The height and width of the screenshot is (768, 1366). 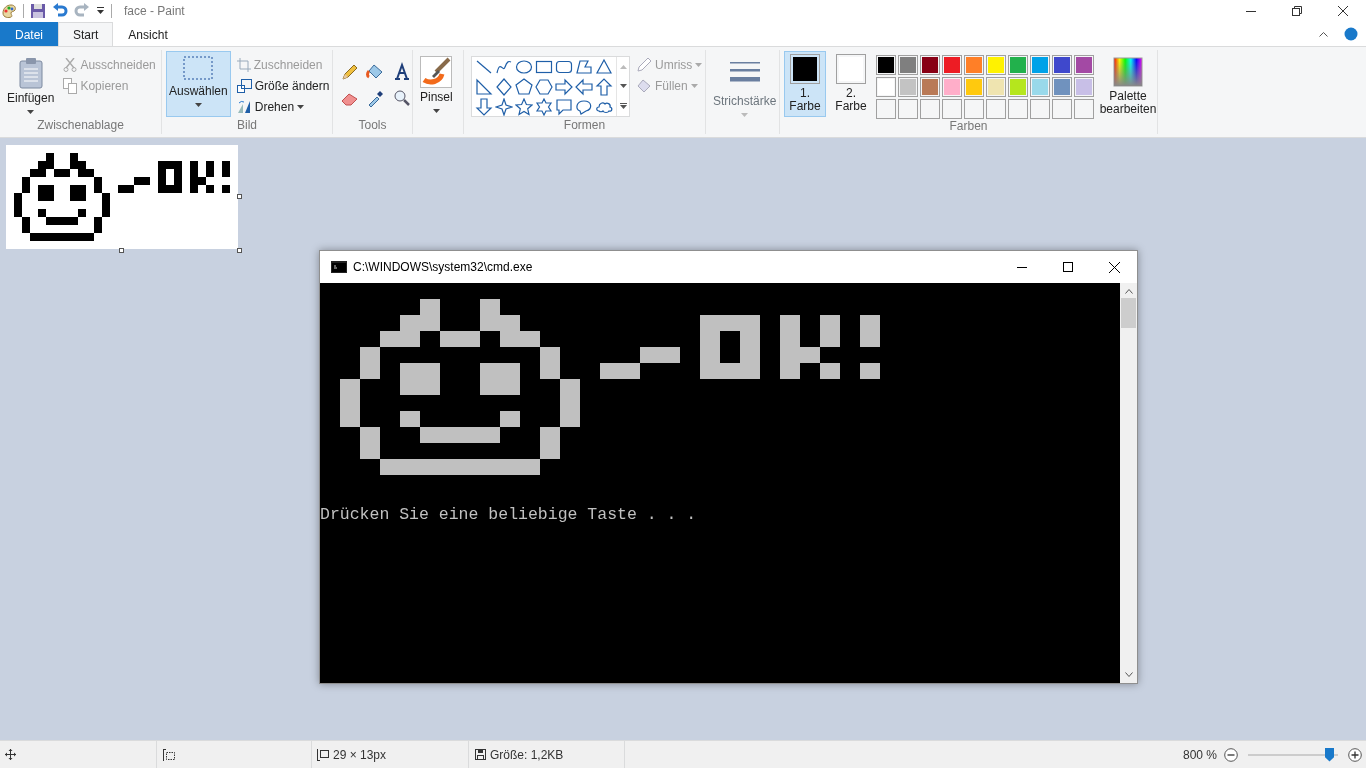 What do you see at coordinates (544, 107) in the screenshot?
I see `six-point-star-icon` at bounding box center [544, 107].